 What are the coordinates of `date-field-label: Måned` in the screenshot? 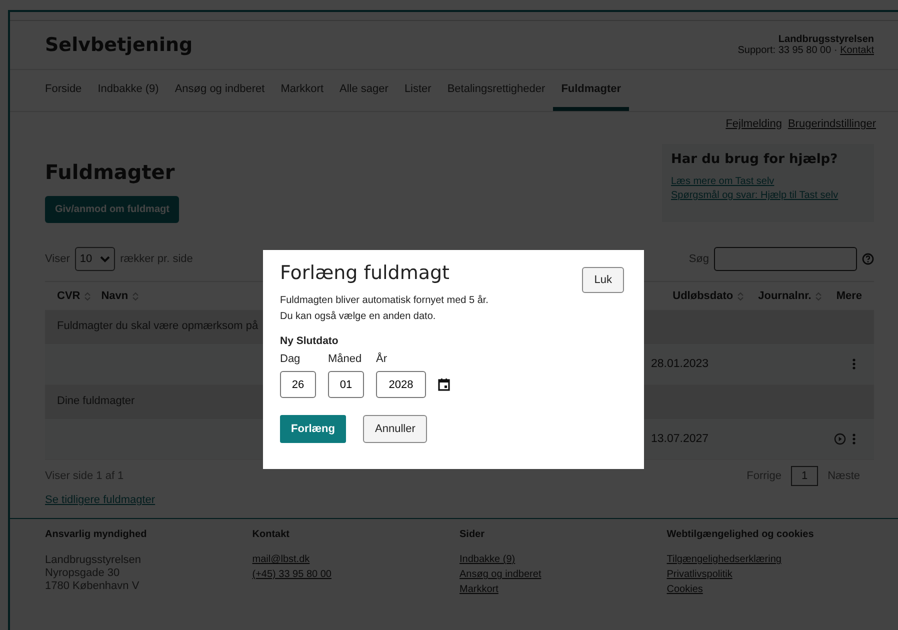 It's located at (345, 359).